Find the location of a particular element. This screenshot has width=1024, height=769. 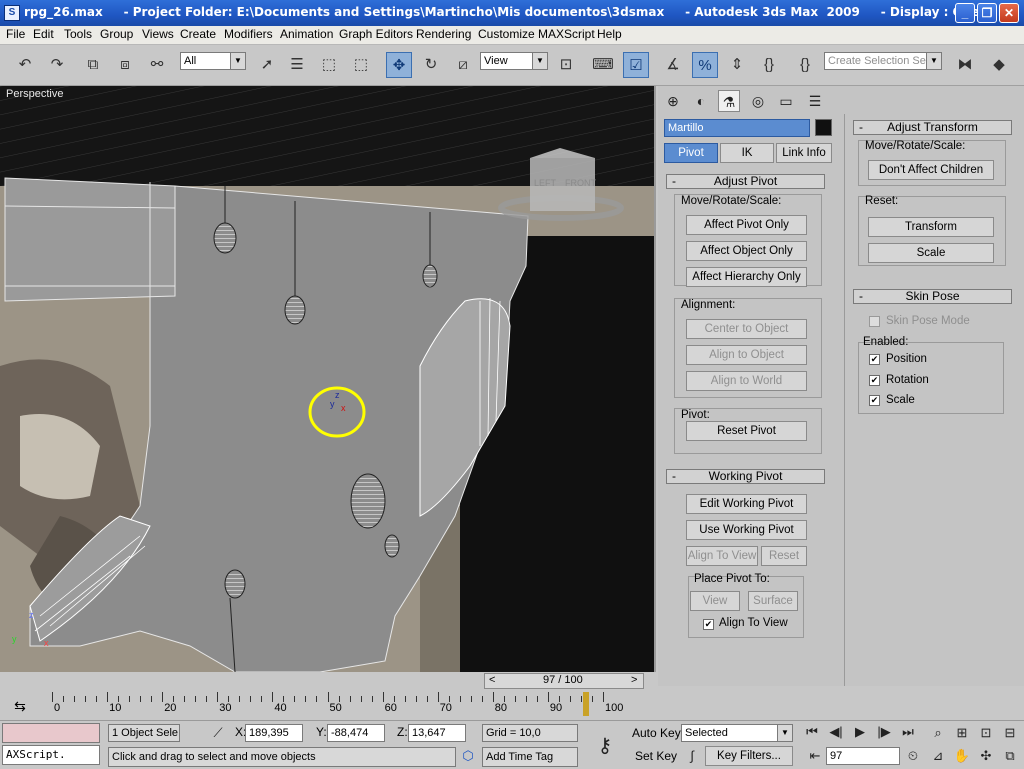

affect-hierarchy-only-button: Affect Hierarchy Only is located at coordinates (746, 277).